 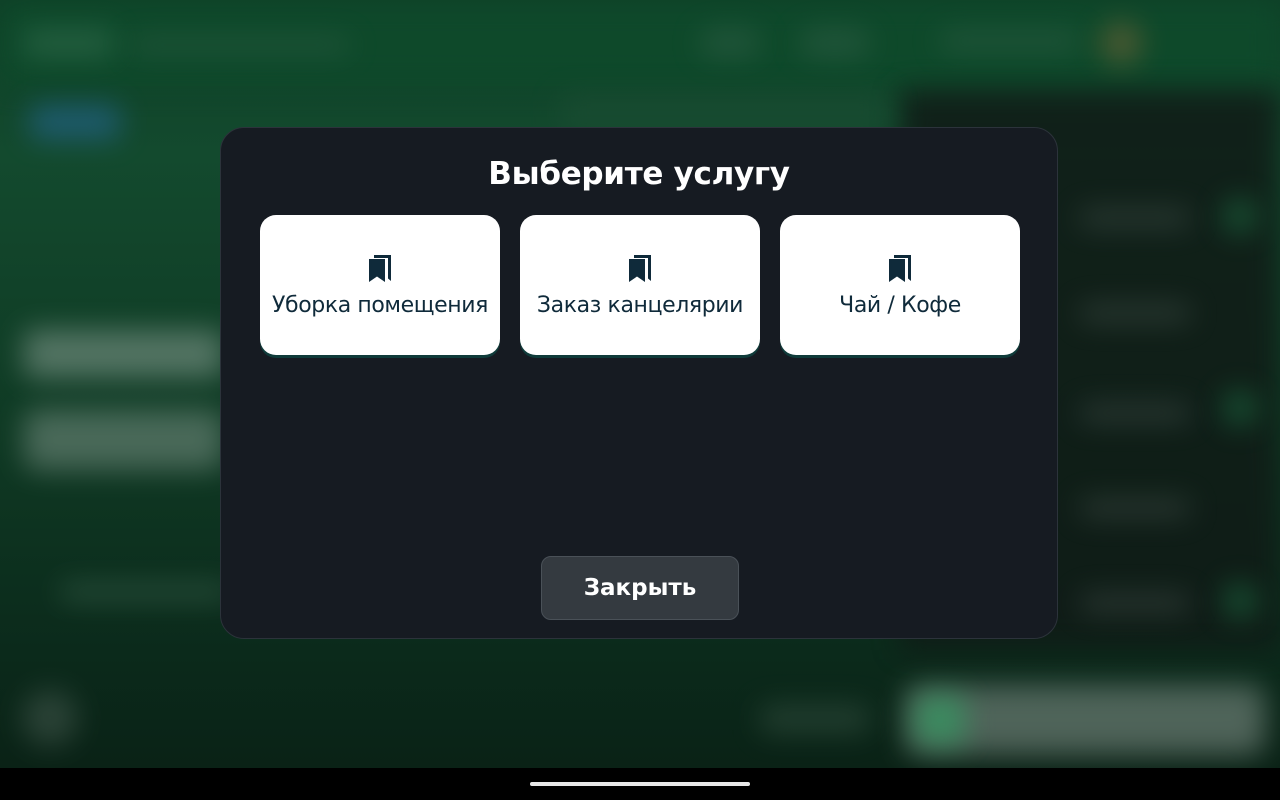 I want to click on background-user-name, so click(x=1010, y=41).